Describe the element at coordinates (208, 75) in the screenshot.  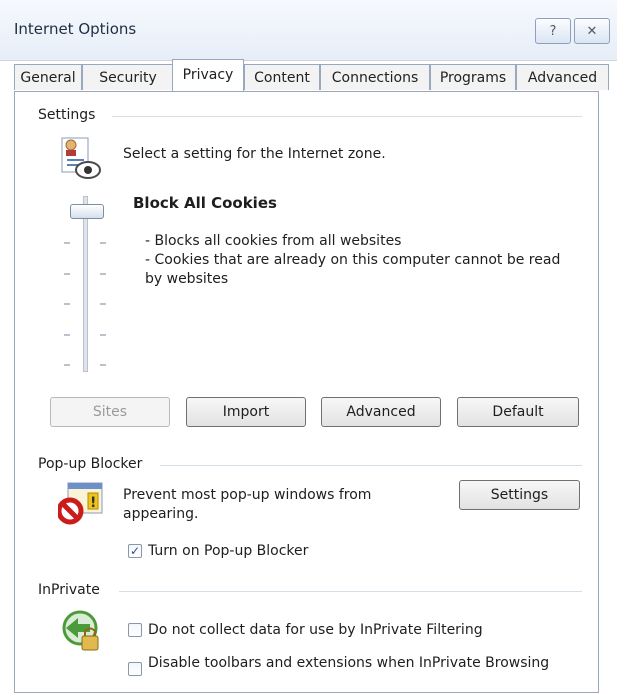
I see `tab-privacy: Privacy` at that location.